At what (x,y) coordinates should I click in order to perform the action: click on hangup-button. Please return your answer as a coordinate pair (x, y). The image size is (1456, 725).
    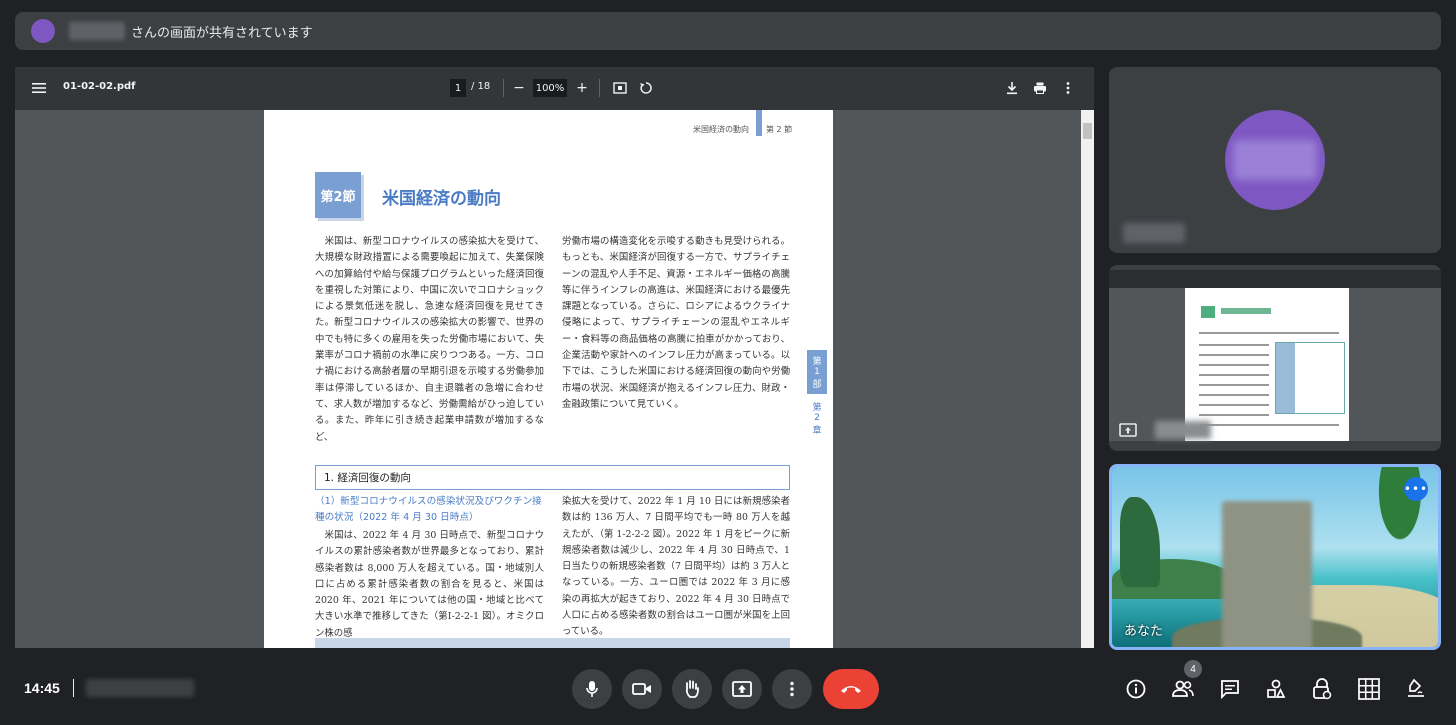
    Looking at the image, I should click on (851, 689).